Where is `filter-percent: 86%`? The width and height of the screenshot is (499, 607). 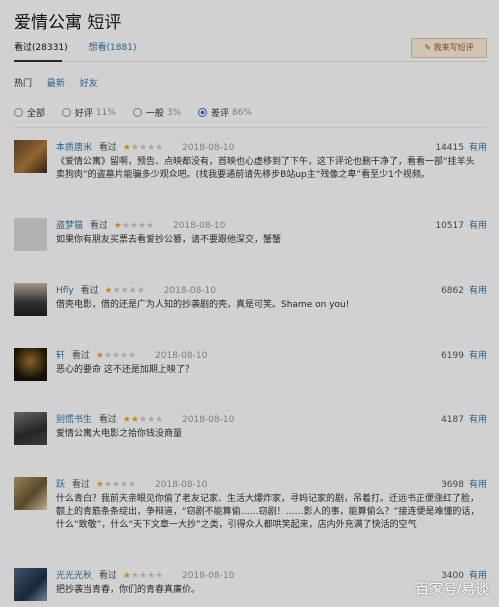
filter-percent: 86% is located at coordinates (241, 112).